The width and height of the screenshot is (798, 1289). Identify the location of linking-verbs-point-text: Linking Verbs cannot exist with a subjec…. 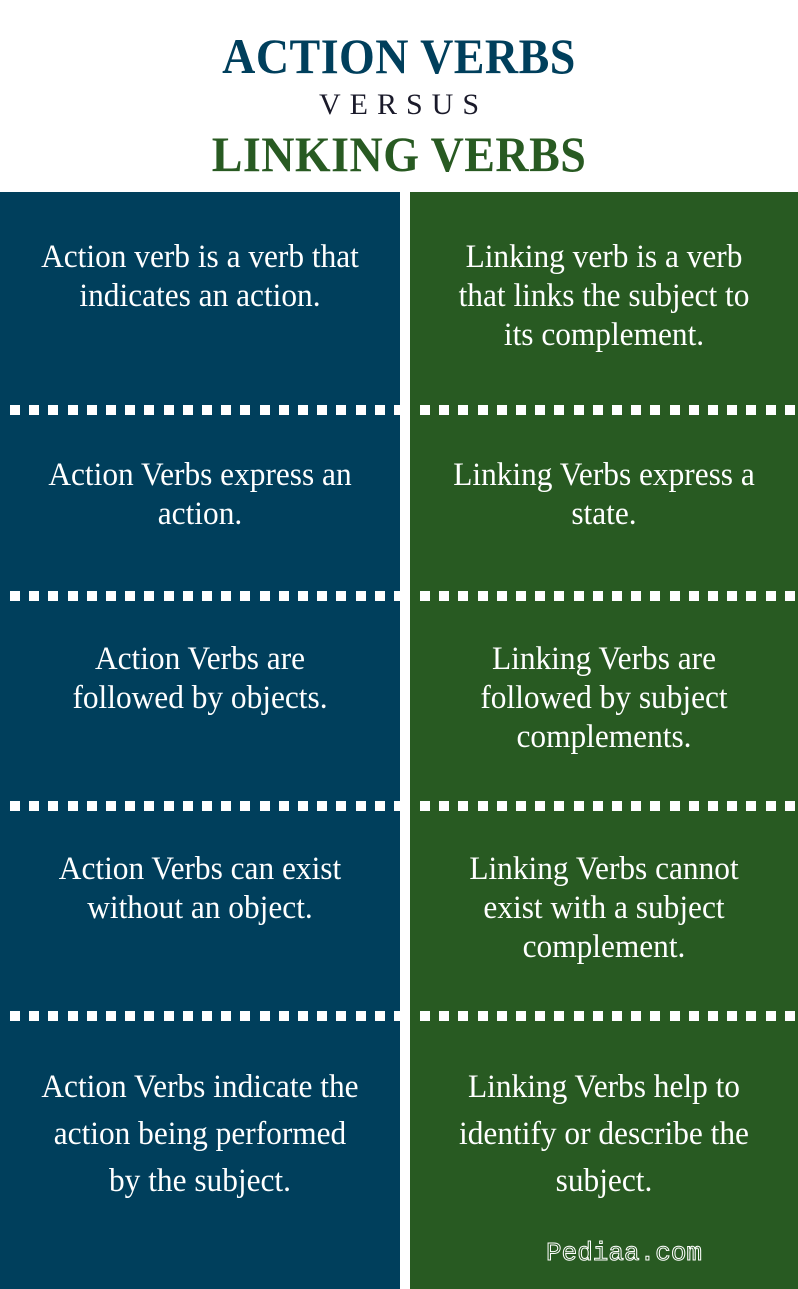
(604, 908).